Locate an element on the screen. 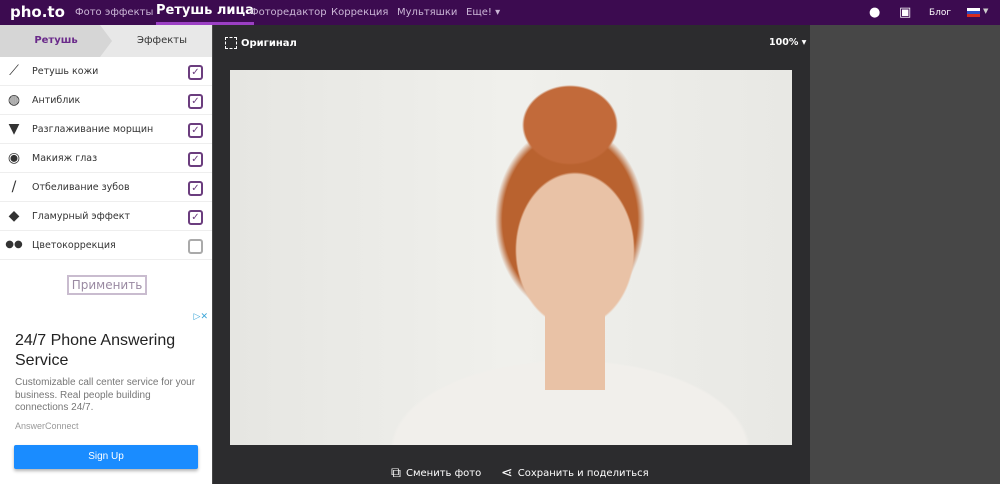  nav-face-retouch: Ретушь лица is located at coordinates (205, 14).